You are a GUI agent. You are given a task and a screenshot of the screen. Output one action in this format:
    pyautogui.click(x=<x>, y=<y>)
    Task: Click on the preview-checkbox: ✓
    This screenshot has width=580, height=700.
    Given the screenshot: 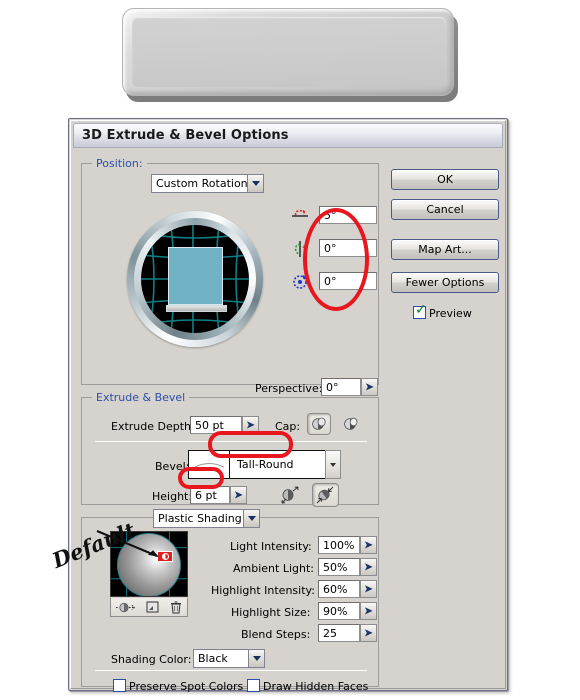 What is the action you would take?
    pyautogui.click(x=420, y=310)
    